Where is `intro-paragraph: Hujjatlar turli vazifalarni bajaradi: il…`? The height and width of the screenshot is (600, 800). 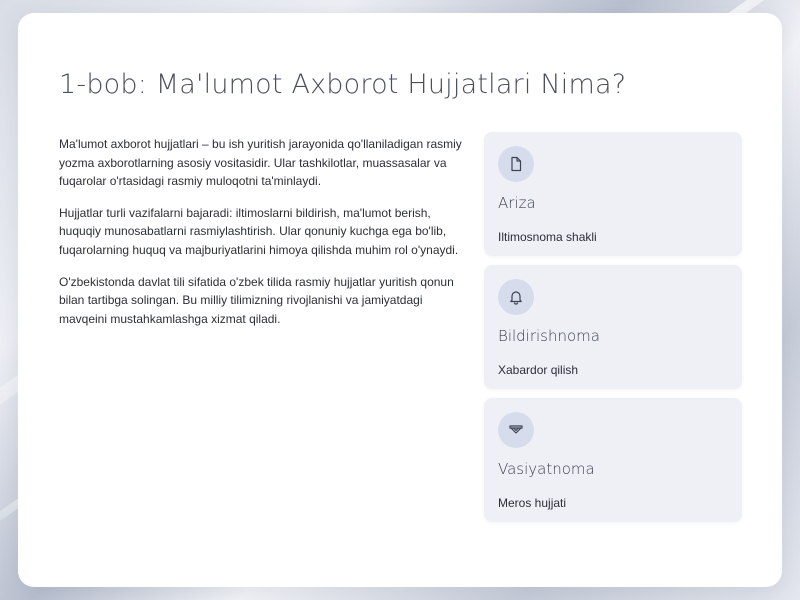
intro-paragraph: Hujjatlar turli vazifalarni bajaradi: il… is located at coordinates (259, 231).